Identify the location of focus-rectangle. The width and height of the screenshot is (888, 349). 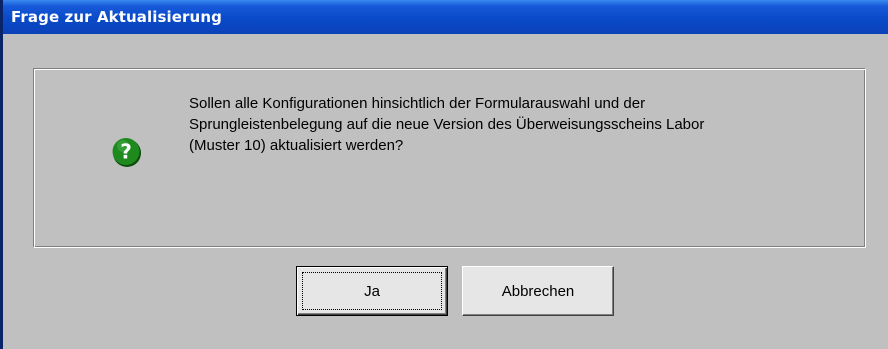
(372, 291).